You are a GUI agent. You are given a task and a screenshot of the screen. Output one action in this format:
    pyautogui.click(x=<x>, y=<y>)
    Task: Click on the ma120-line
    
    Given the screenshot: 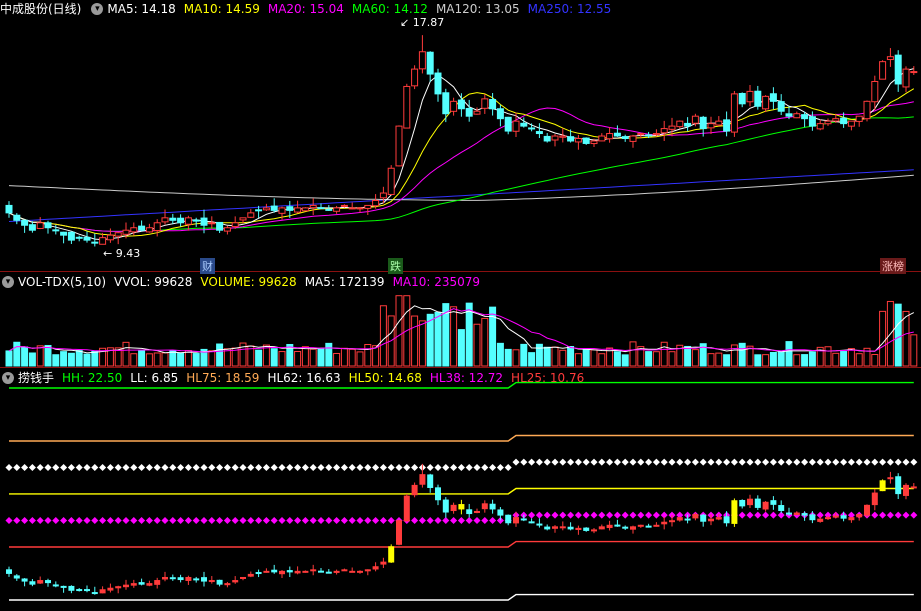 What is the action you would take?
    pyautogui.click(x=461, y=187)
    